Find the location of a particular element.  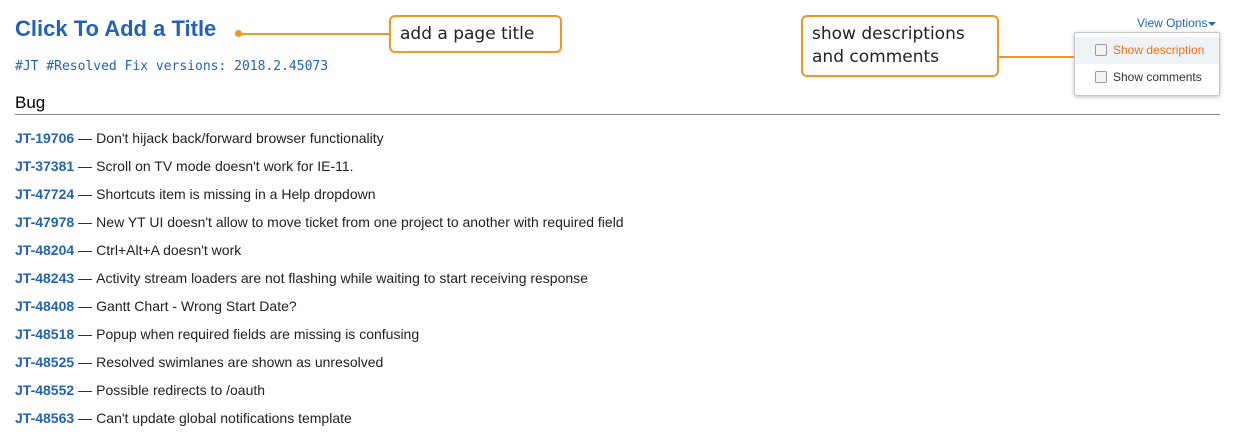

show-description-checkbox is located at coordinates (1101, 49).